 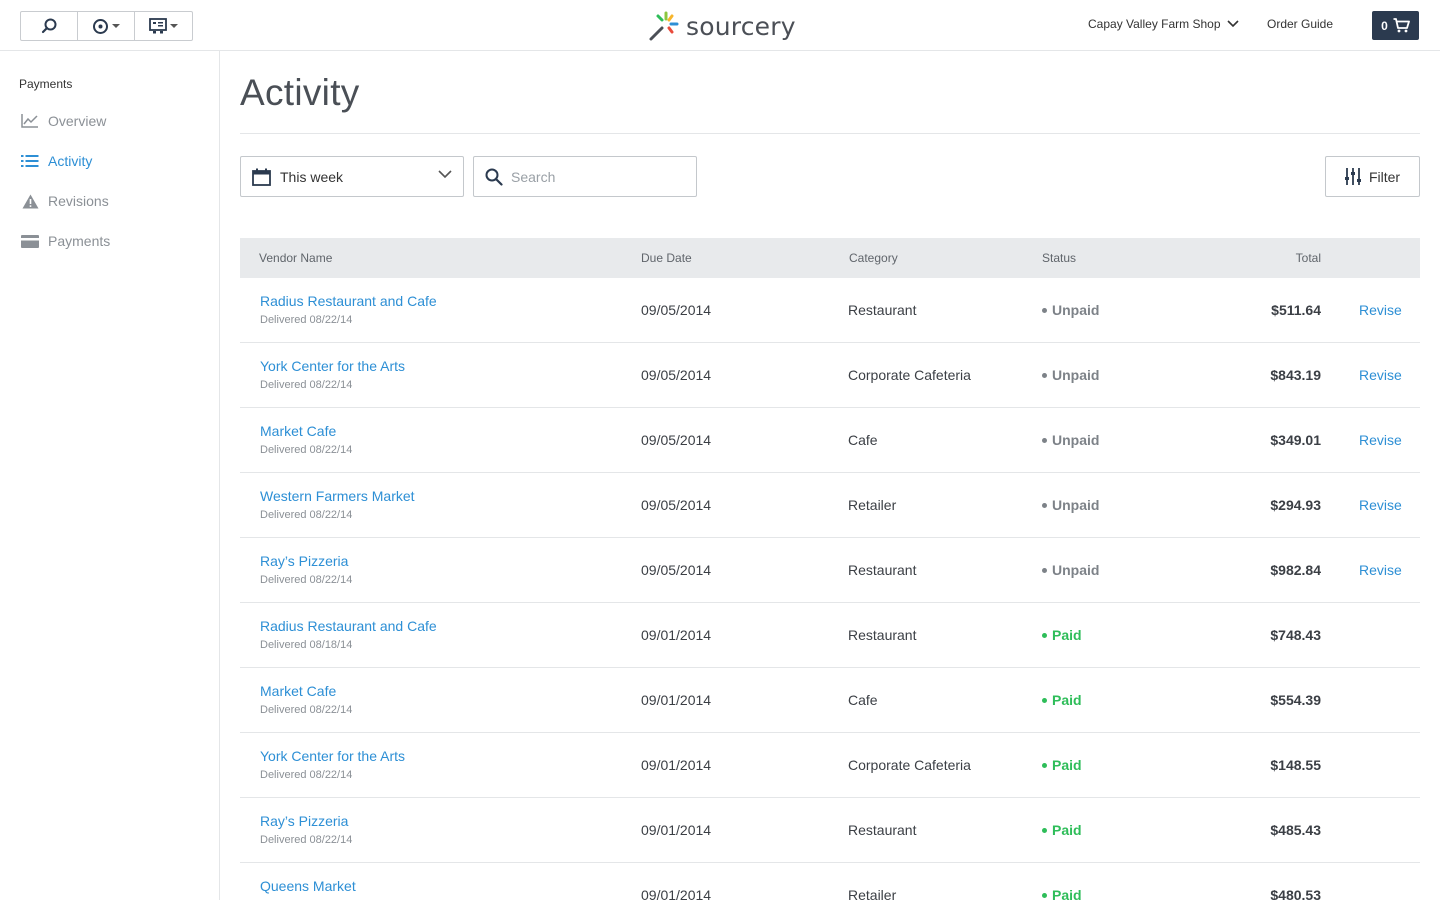 I want to click on toolbar-group, so click(x=106, y=26).